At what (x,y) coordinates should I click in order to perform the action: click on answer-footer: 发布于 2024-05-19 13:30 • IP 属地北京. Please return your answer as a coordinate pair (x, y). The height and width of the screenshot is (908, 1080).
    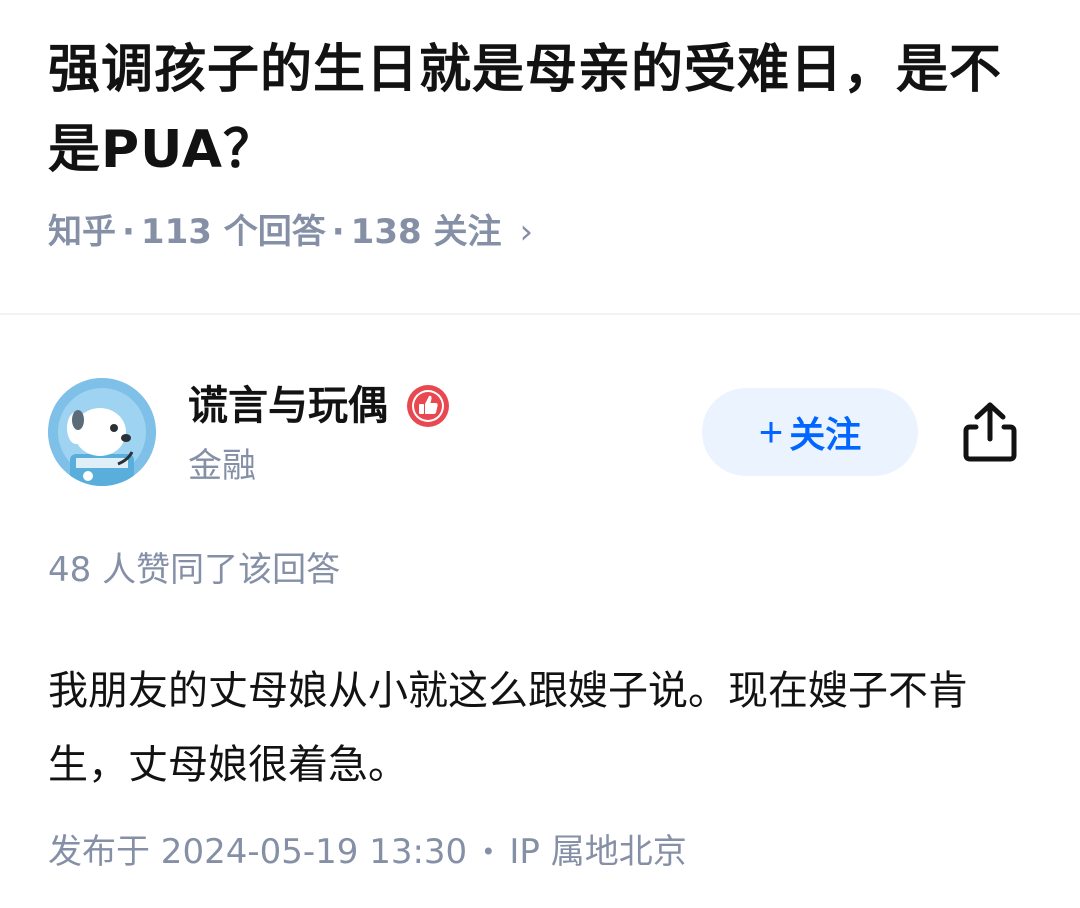
    Looking at the image, I should click on (367, 852).